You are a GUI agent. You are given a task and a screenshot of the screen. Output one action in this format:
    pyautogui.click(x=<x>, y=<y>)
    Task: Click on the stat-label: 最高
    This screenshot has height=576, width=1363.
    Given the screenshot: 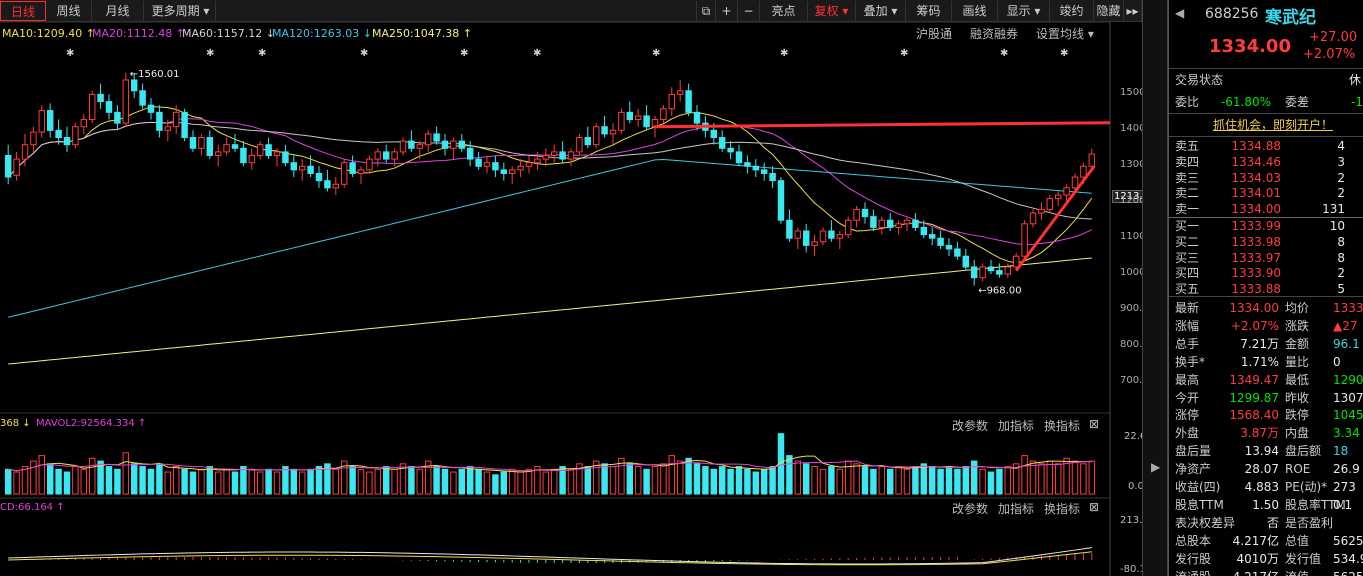 What is the action you would take?
    pyautogui.click(x=1187, y=379)
    